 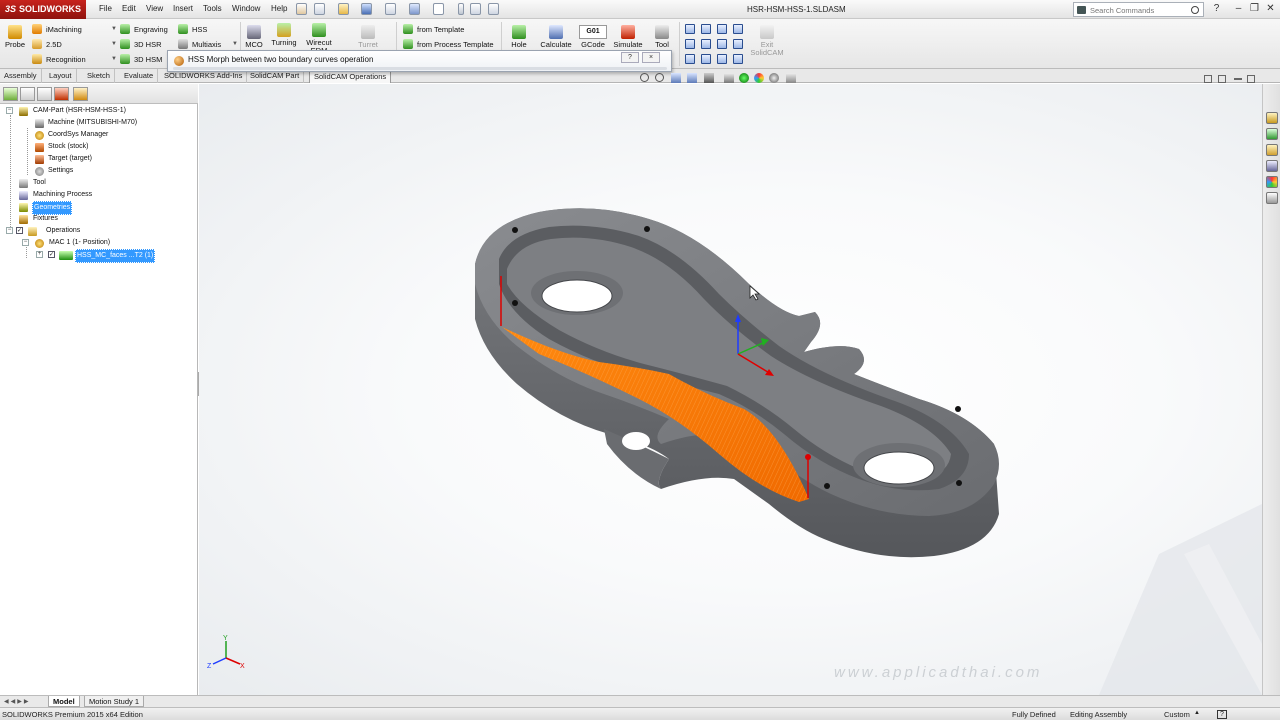 I want to click on undo-icon, so click(x=414, y=9).